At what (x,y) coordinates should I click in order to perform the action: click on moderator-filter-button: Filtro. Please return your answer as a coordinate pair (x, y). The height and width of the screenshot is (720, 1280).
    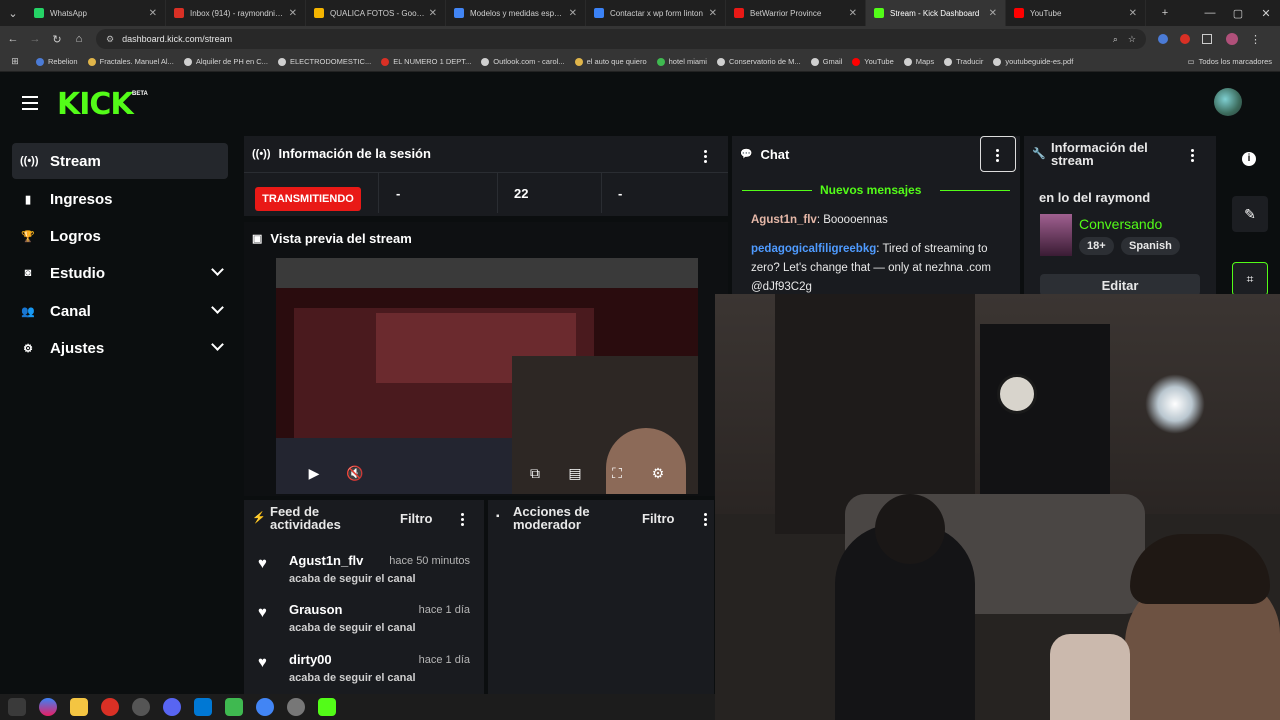
    Looking at the image, I should click on (658, 518).